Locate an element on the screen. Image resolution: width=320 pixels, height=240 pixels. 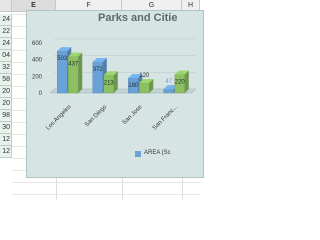
data-label: 437 is located at coordinates (73, 65).